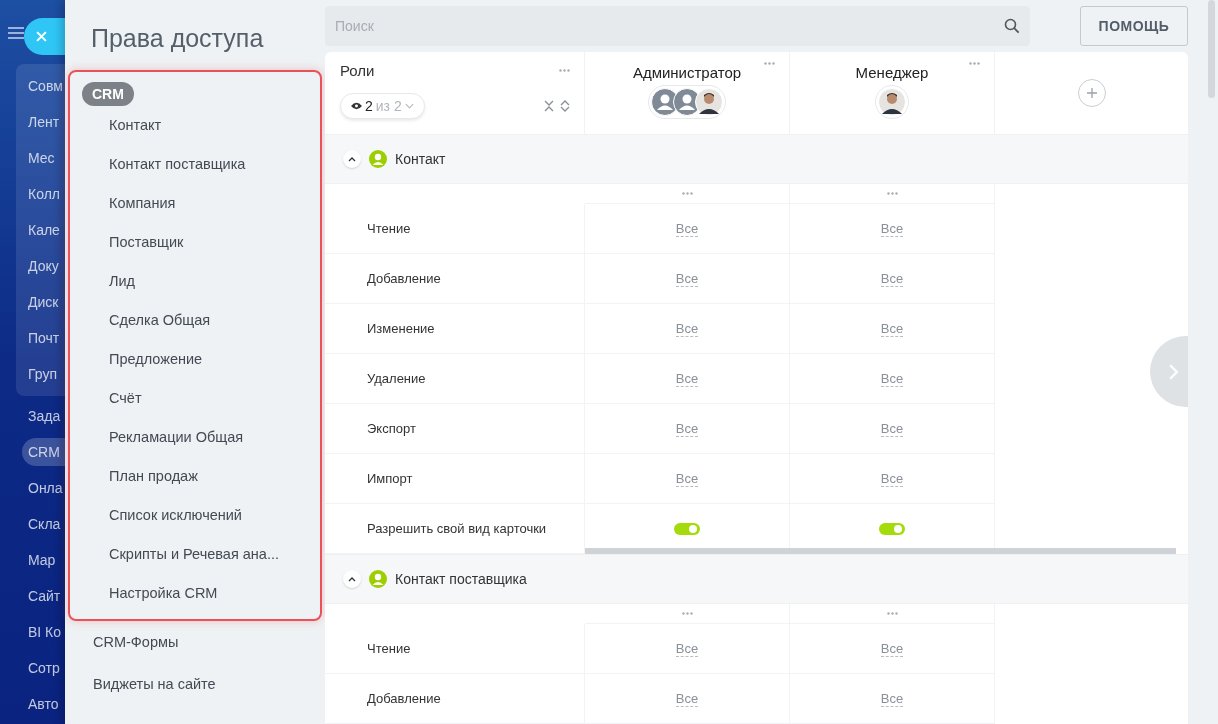 The width and height of the screenshot is (1218, 724). What do you see at coordinates (201, 203) in the screenshot?
I see `menu-item: Компания` at bounding box center [201, 203].